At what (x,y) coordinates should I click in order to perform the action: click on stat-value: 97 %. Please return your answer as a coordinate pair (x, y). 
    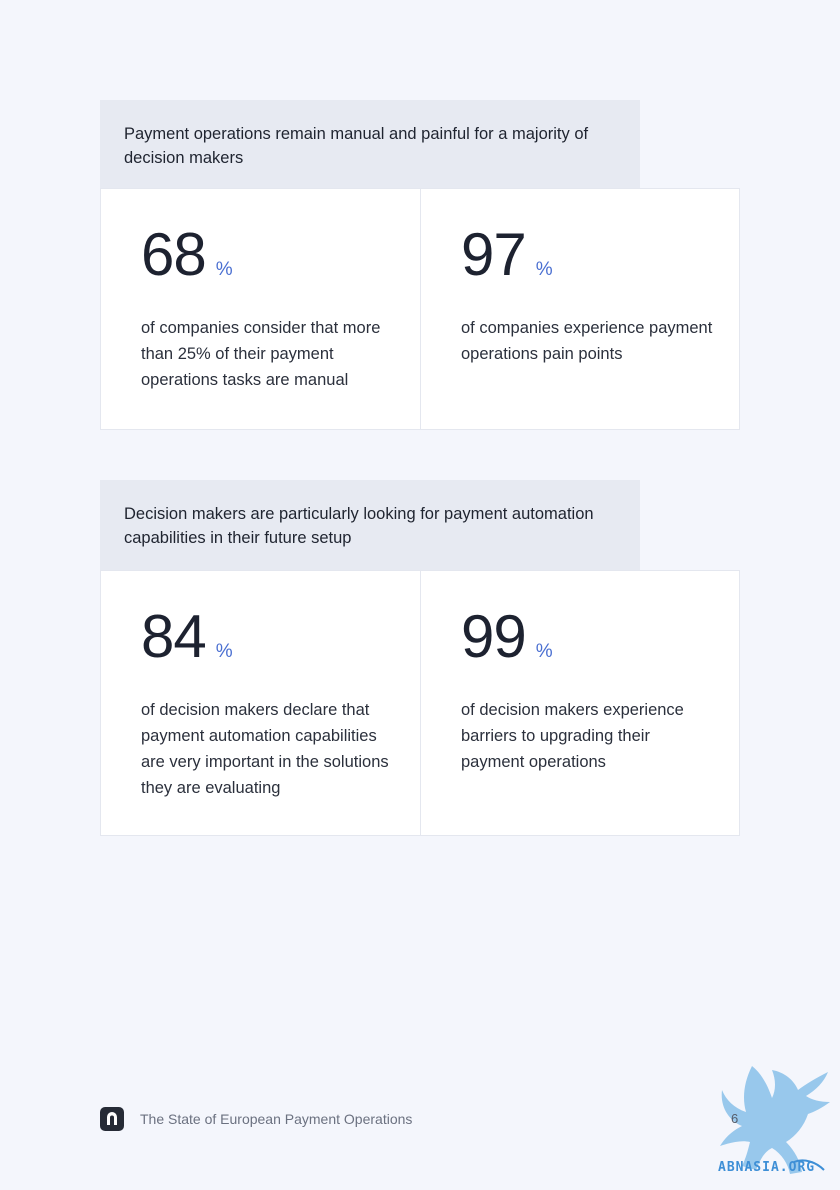
    Looking at the image, I should click on (580, 263).